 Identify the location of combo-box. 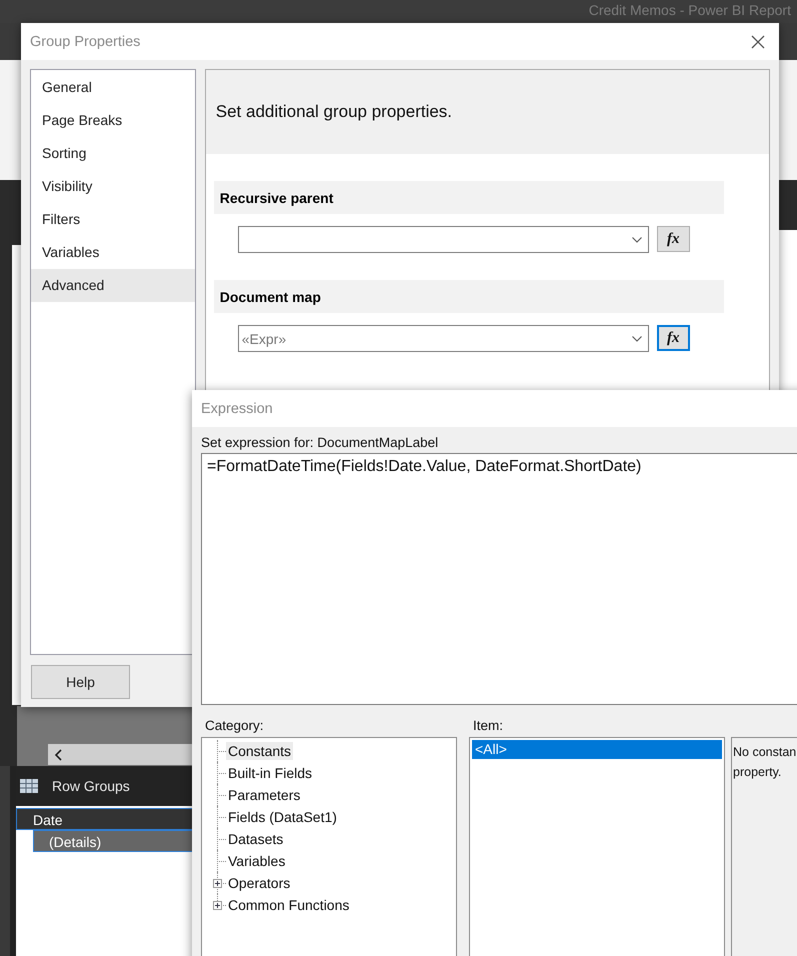
(443, 239).